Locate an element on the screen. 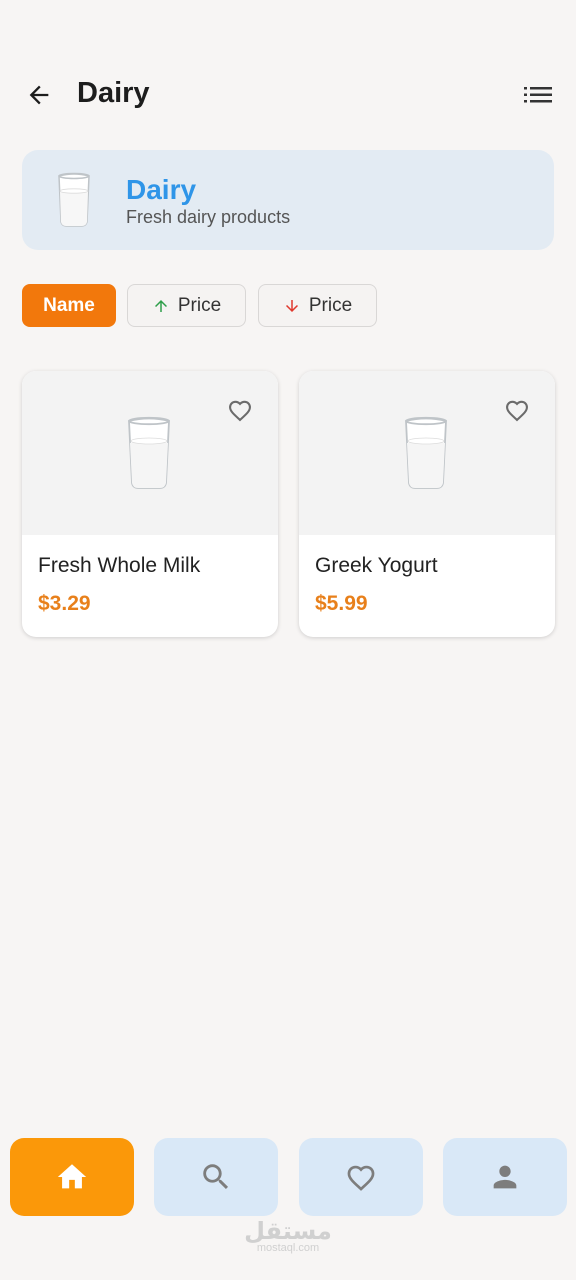 This screenshot has width=576, height=1280. sort-price-descending-chip: Price is located at coordinates (317, 305).